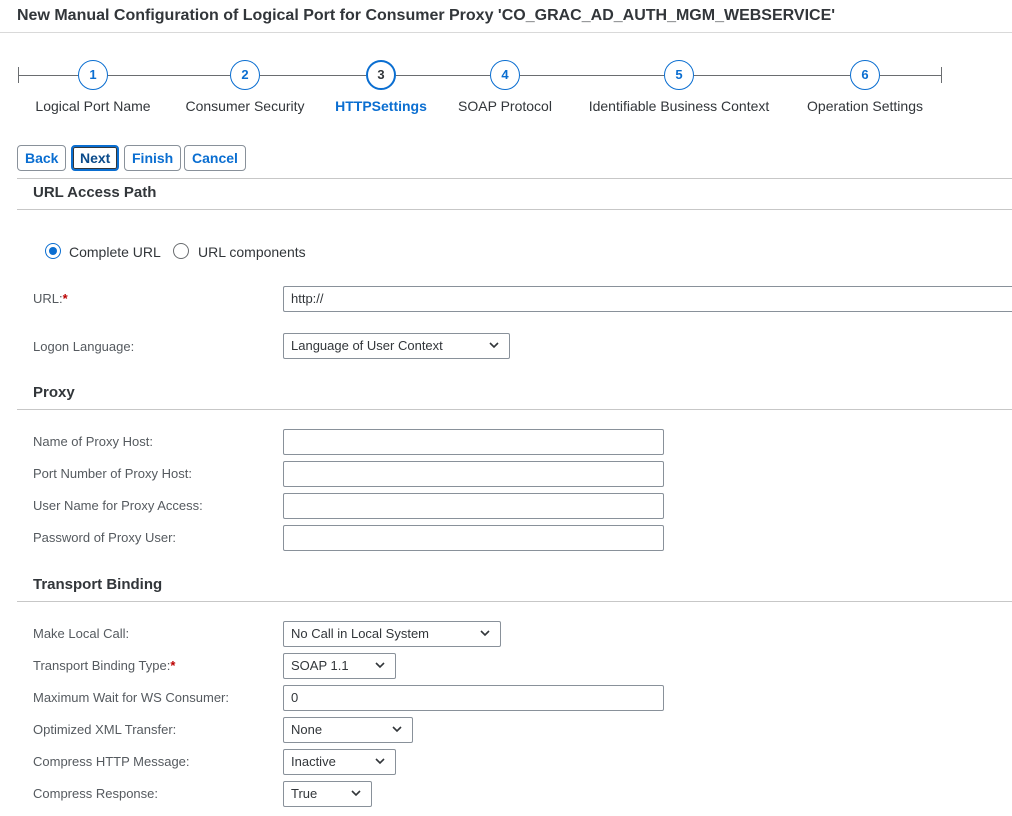 This screenshot has width=1012, height=816. Describe the element at coordinates (95, 793) in the screenshot. I see `compress-response-label: Compress Response:` at that location.